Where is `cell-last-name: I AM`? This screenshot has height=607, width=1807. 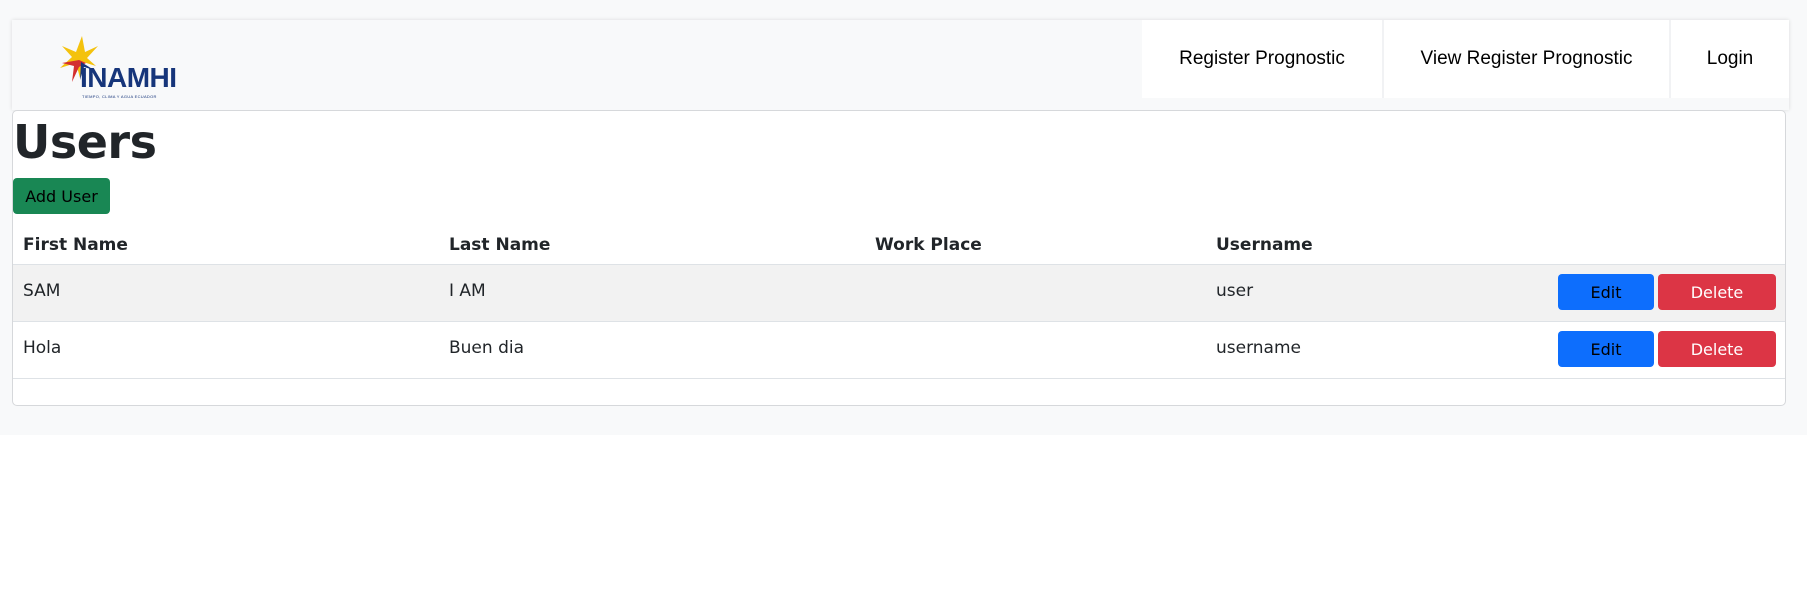
cell-last-name: I AM is located at coordinates (467, 291).